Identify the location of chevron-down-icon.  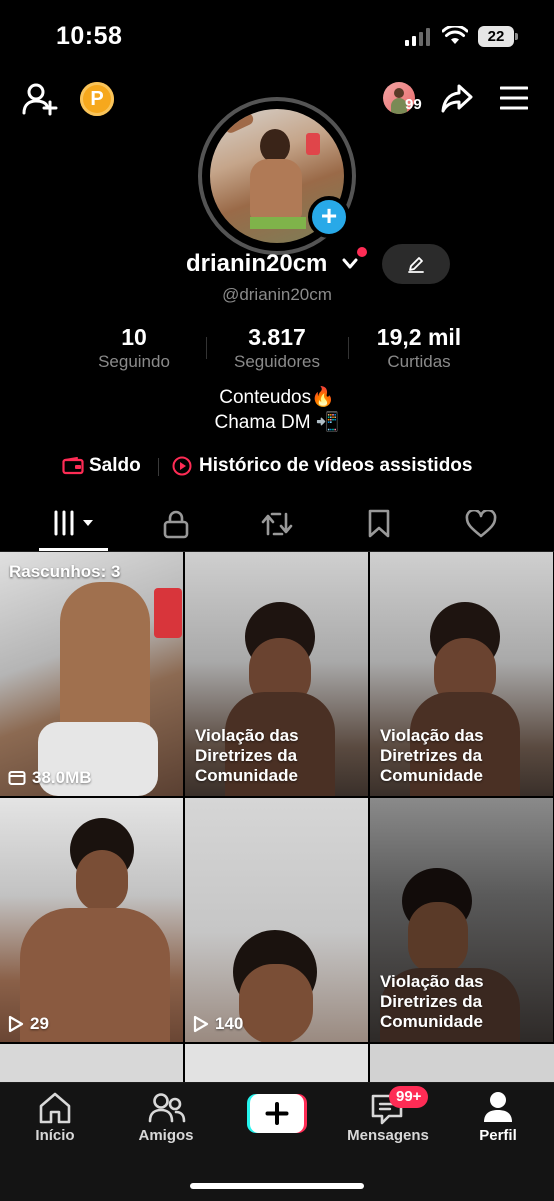
(350, 264).